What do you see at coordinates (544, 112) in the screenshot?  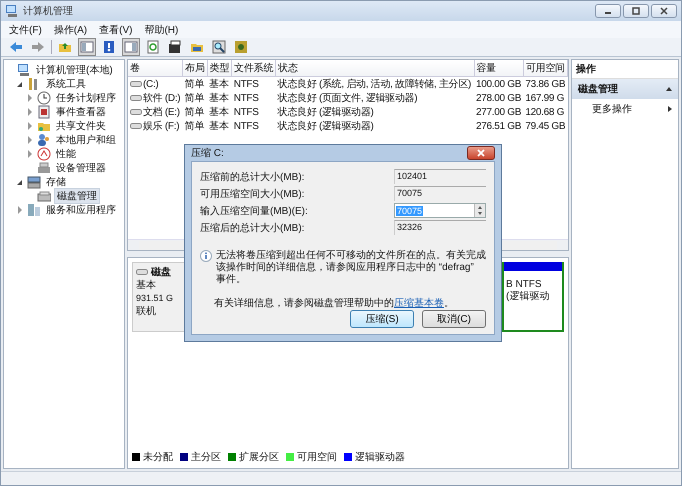 I see `table-cell: 120.68 G` at bounding box center [544, 112].